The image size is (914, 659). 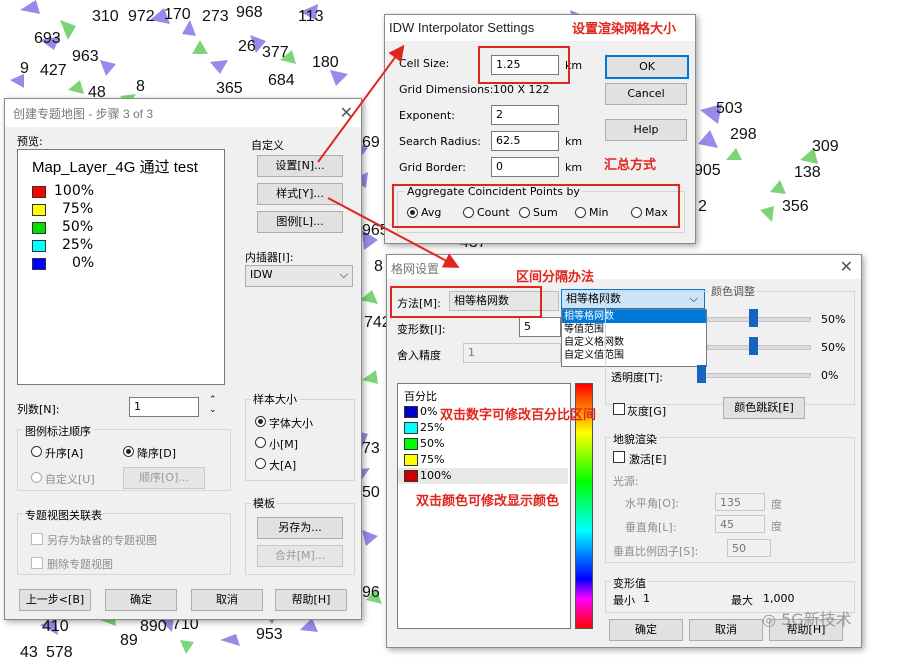 I want to click on annotation-arrows, so click(x=388, y=156).